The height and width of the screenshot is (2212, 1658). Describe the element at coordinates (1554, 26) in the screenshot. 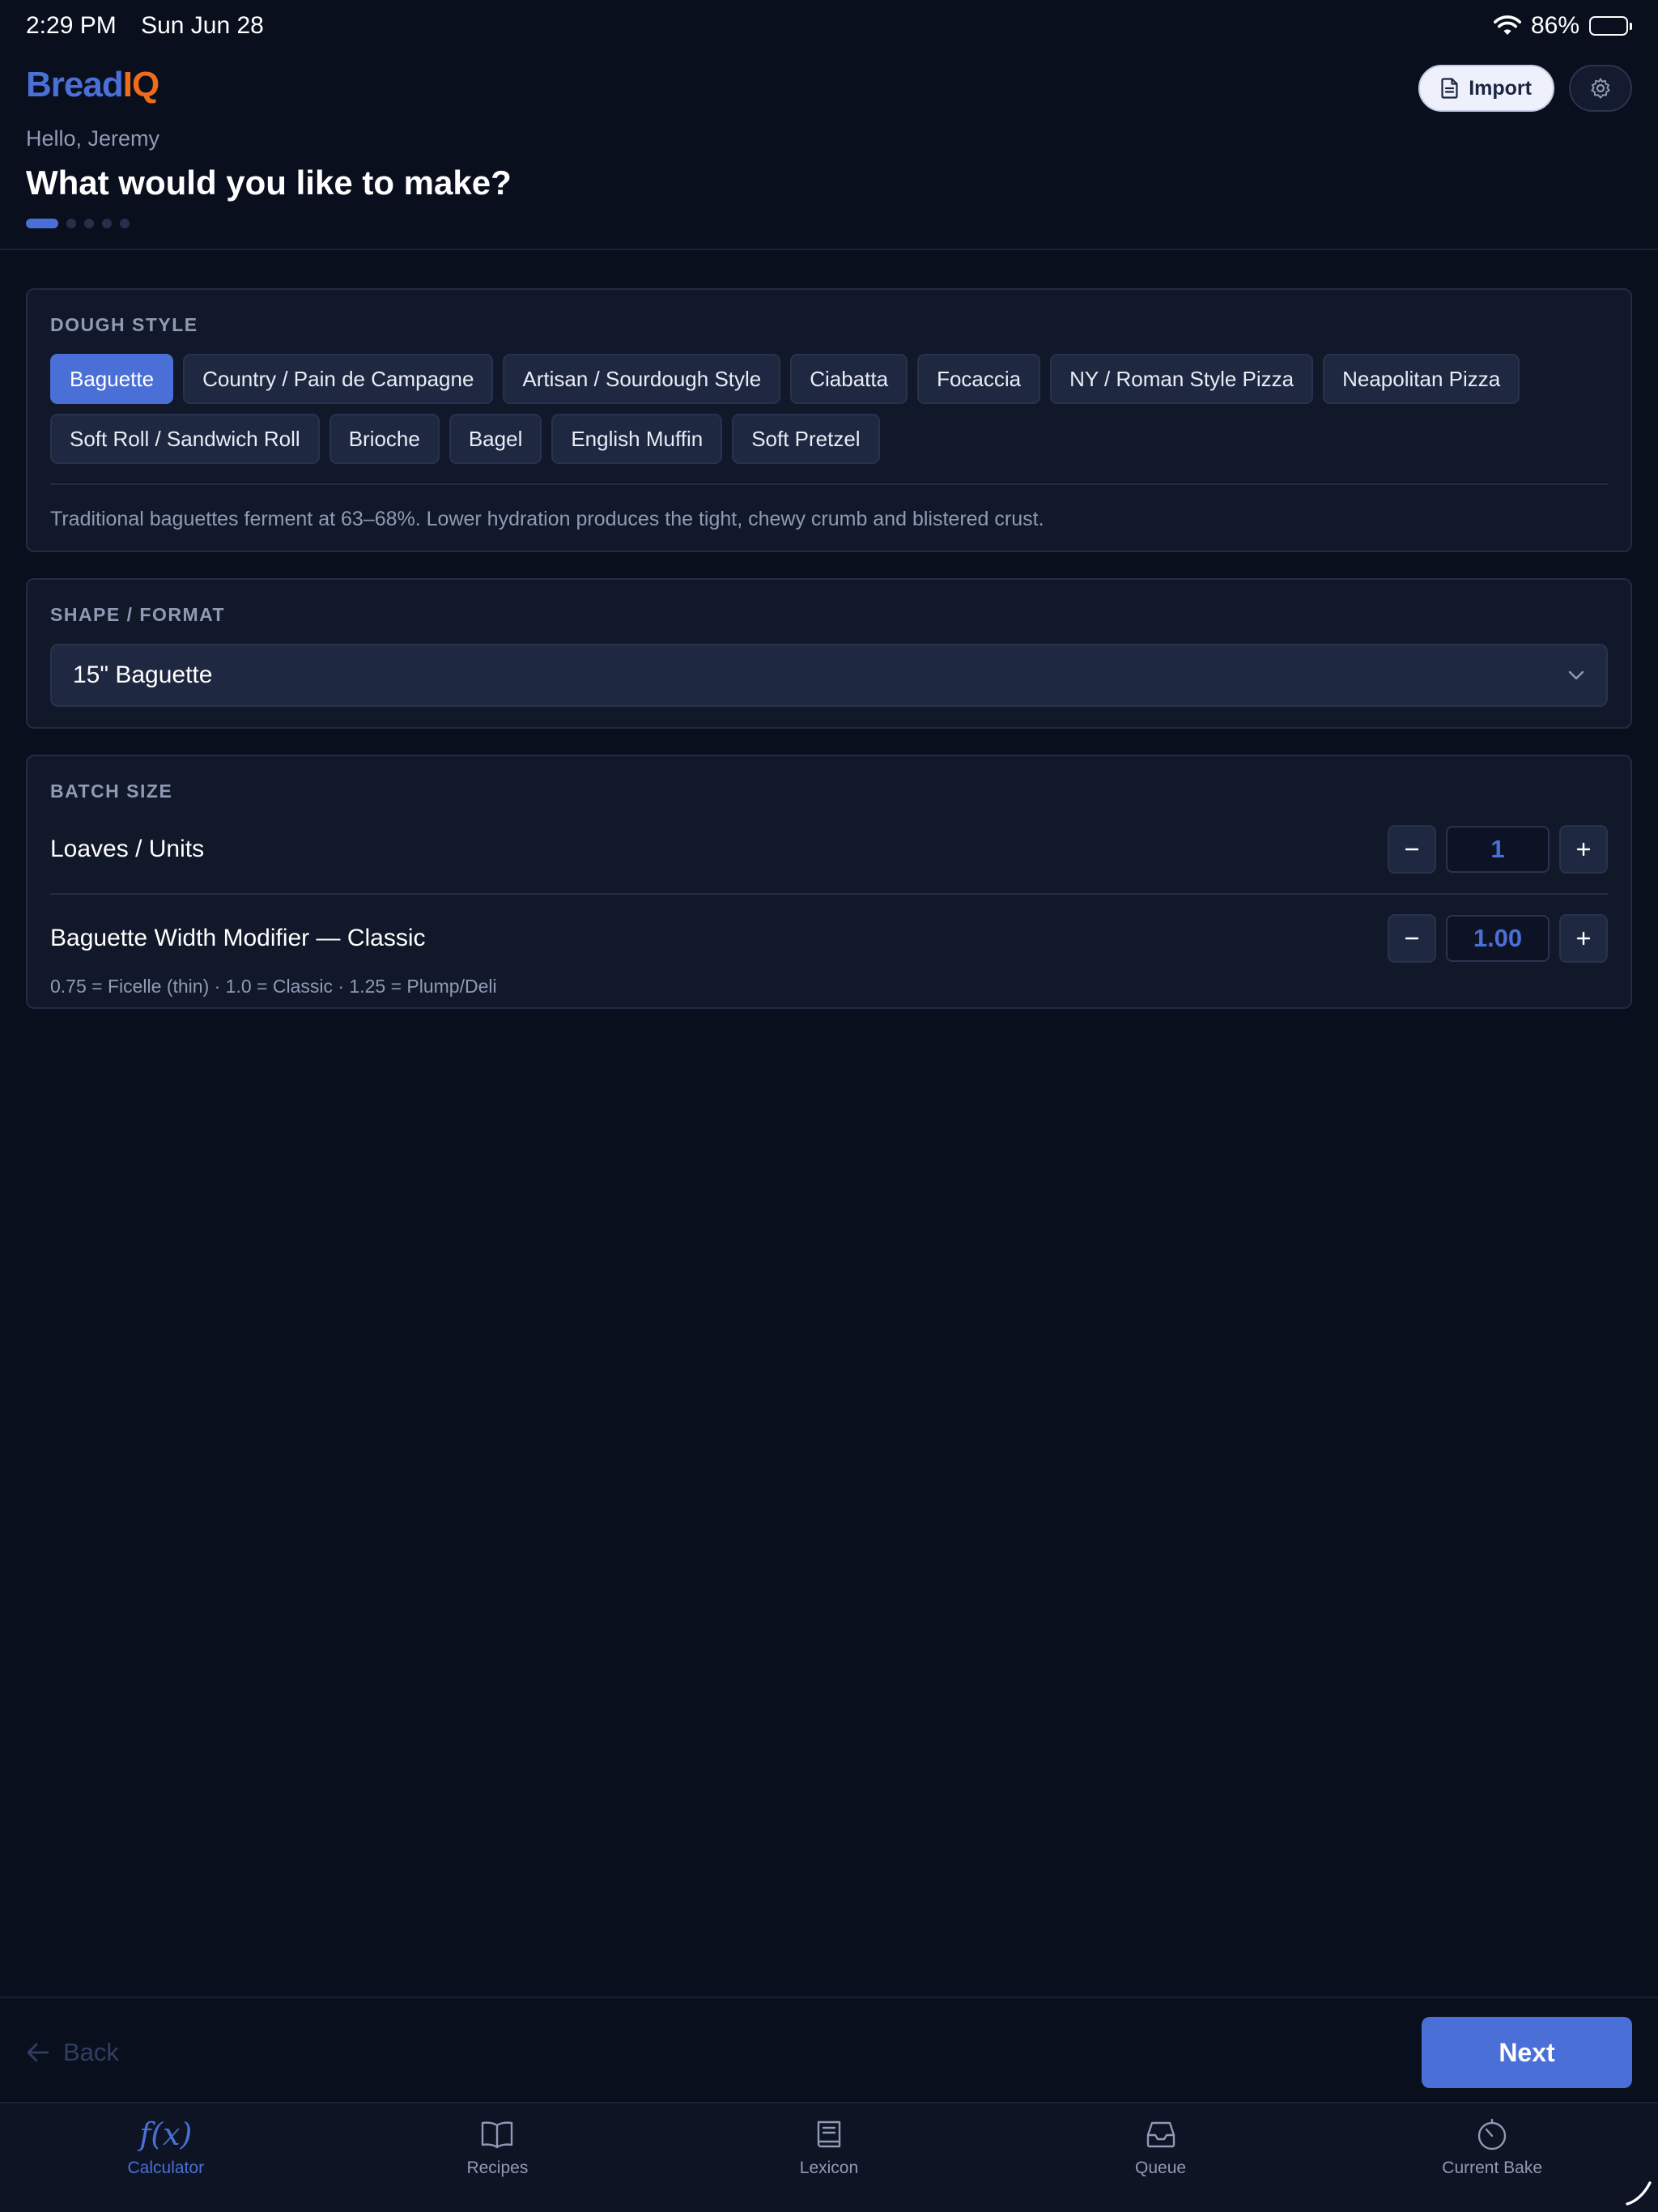

I see `battery-percent: 86%` at that location.